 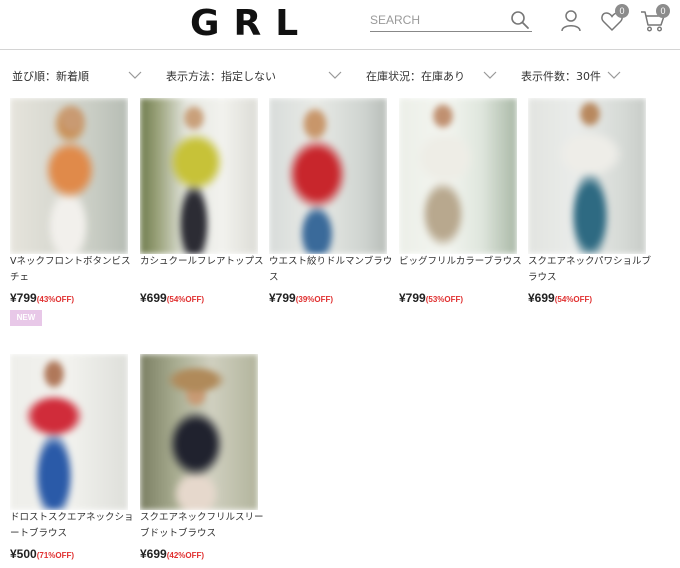 What do you see at coordinates (221, 76) in the screenshot?
I see `display-method-label: 表示方法：指定しない` at bounding box center [221, 76].